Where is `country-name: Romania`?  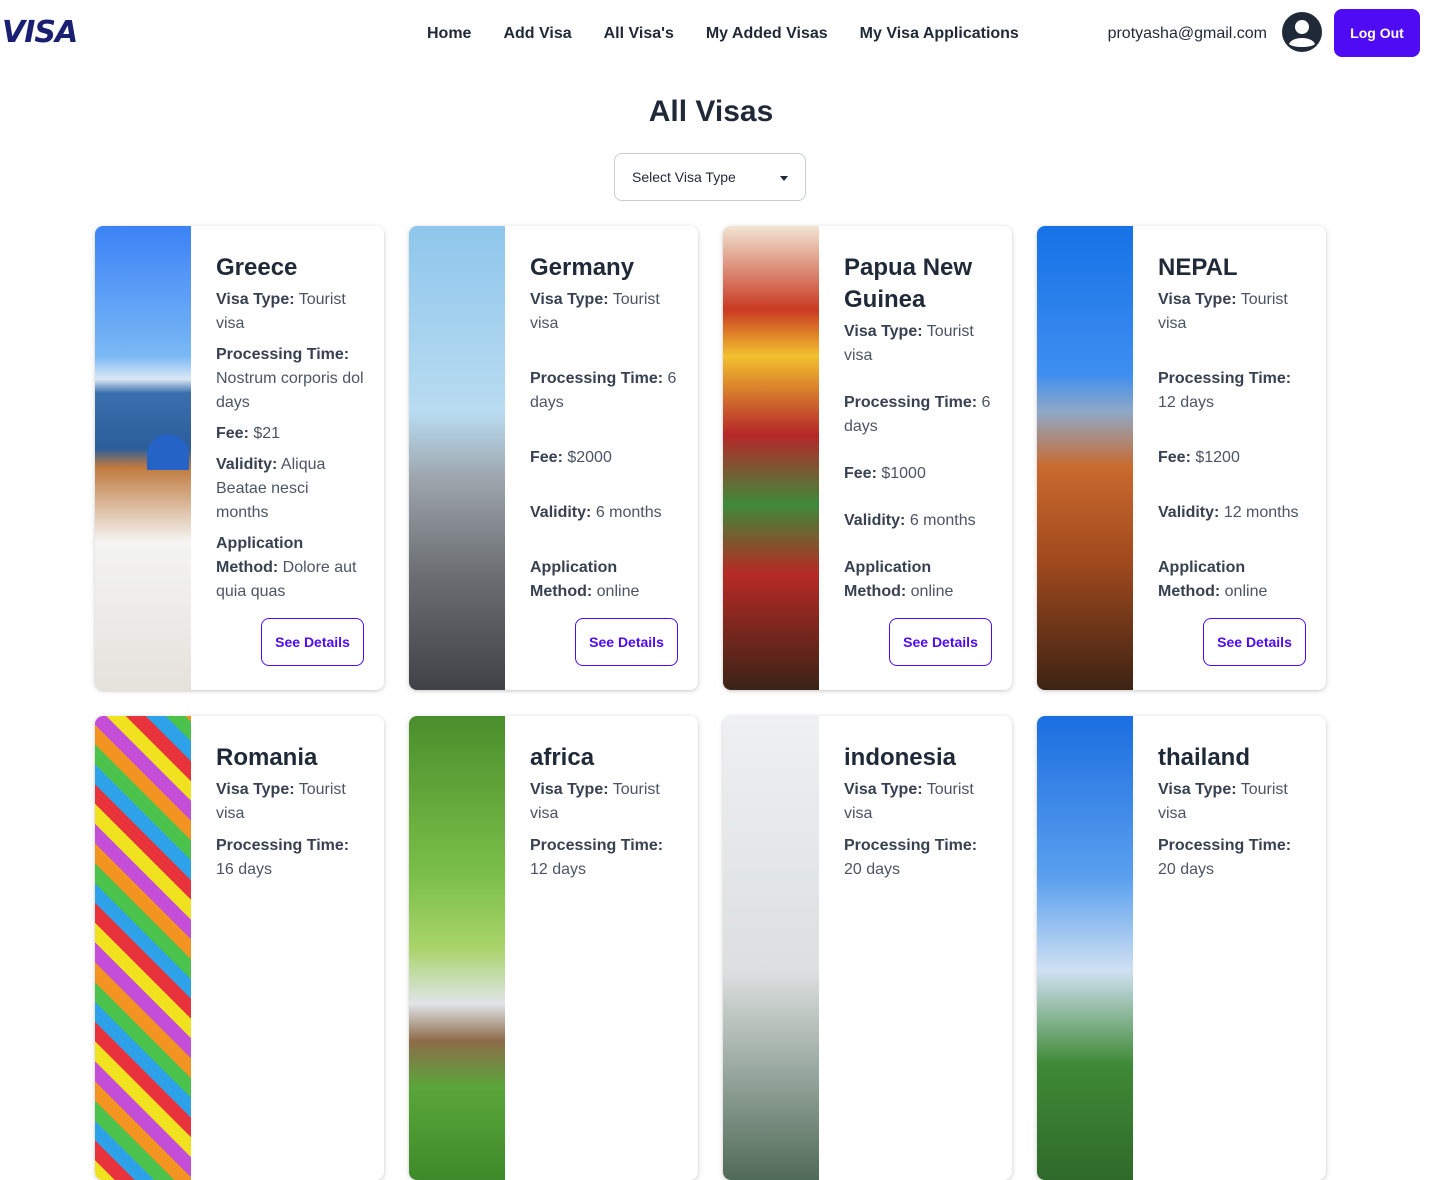 country-name: Romania is located at coordinates (267, 757).